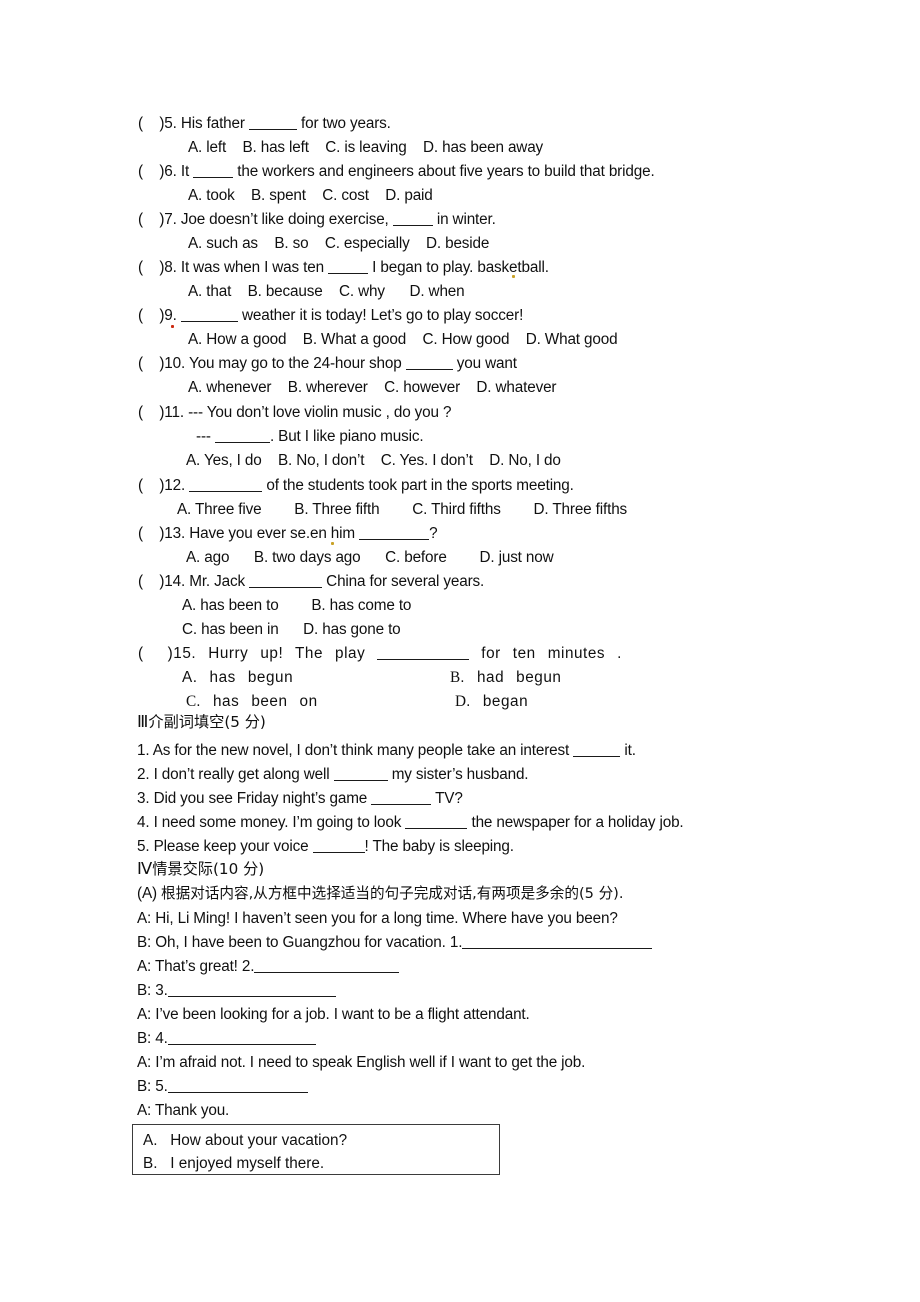  I want to click on question-number-8: 8., so click(170, 267).